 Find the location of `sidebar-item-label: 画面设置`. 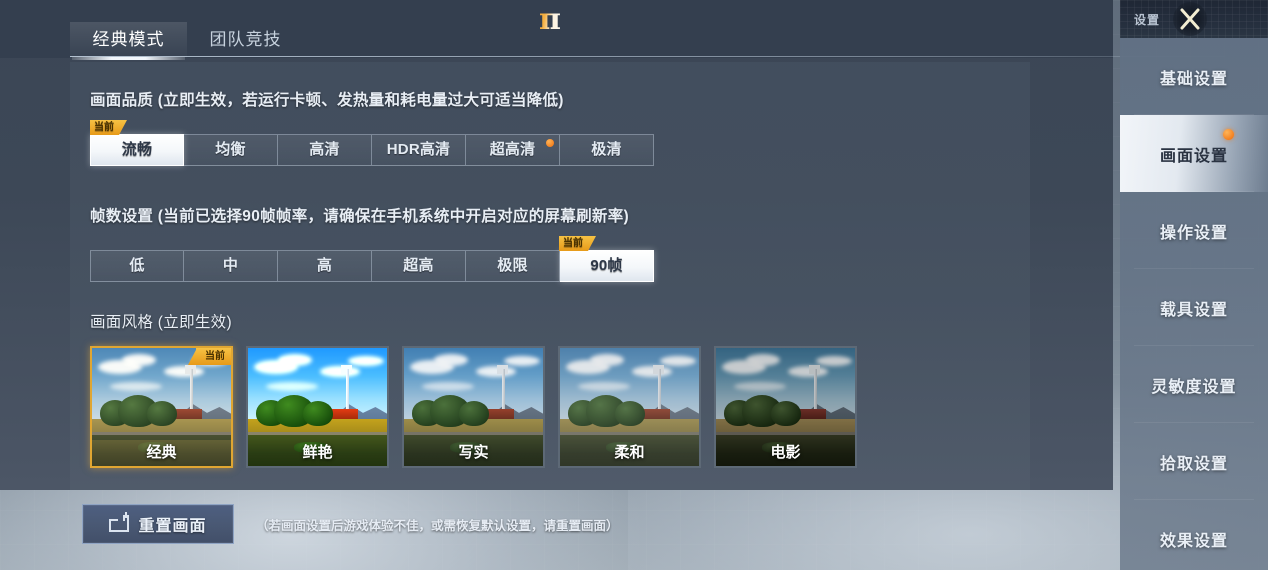

sidebar-item-label: 画面设置 is located at coordinates (1193, 156).